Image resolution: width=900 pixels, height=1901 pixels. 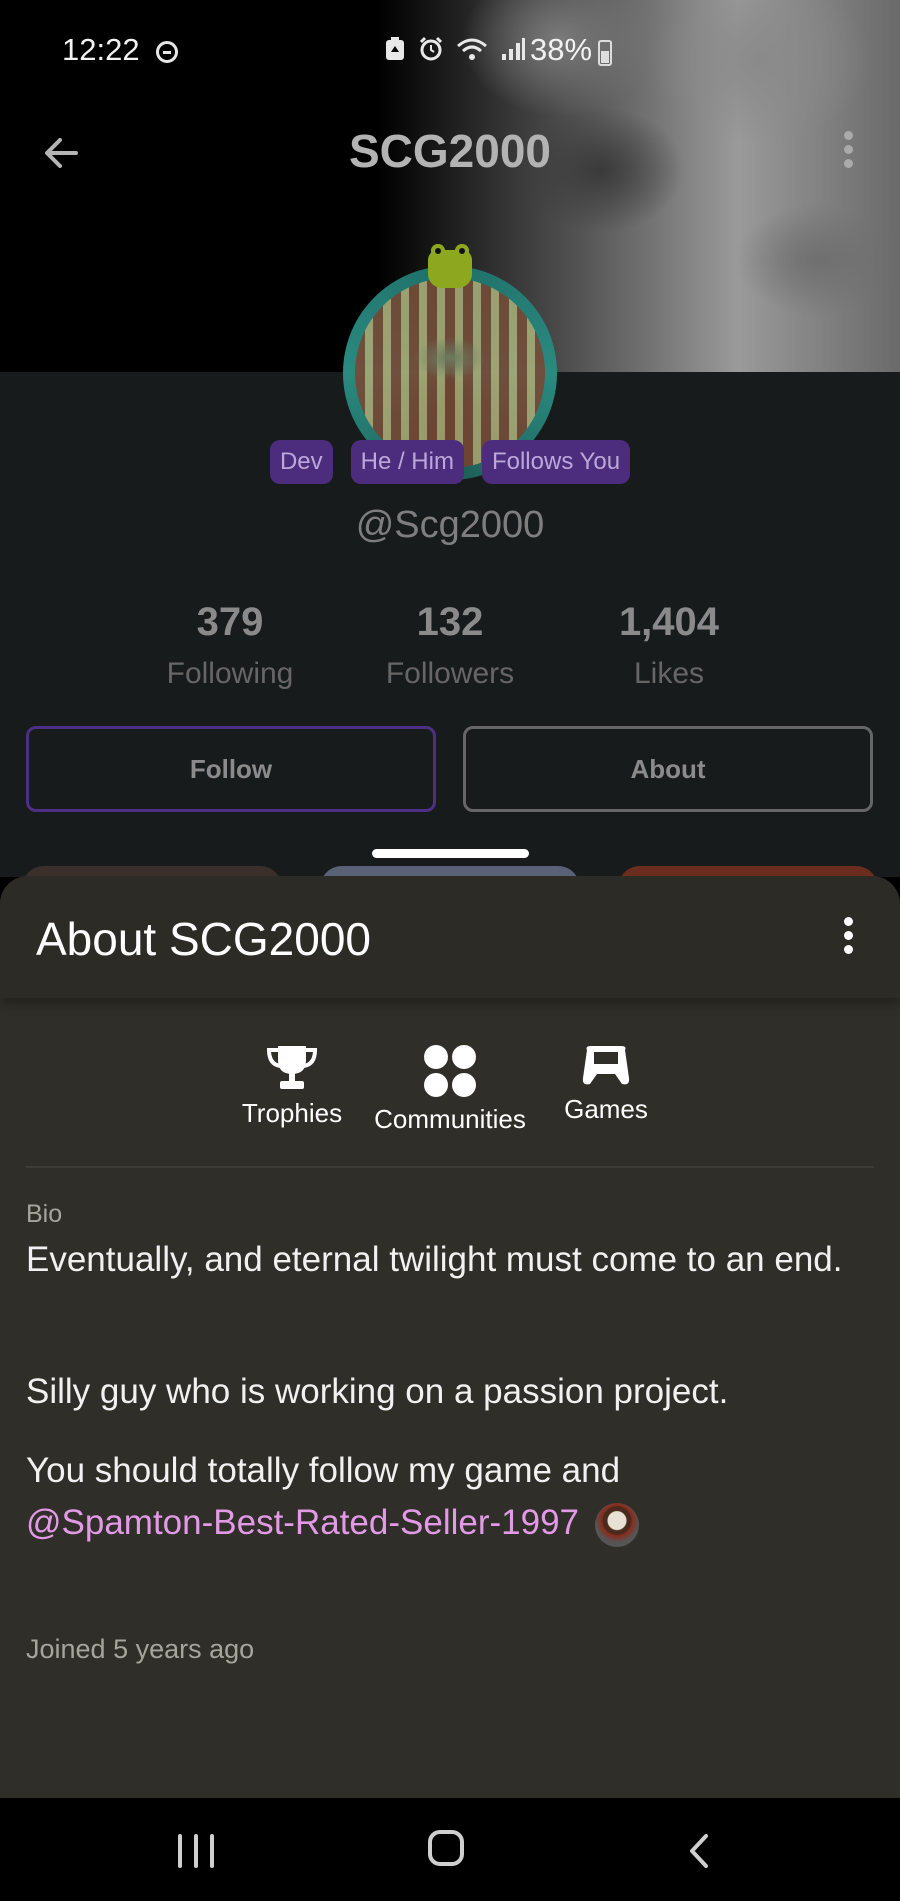 I want to click on stat-value: 132, so click(x=450, y=622).